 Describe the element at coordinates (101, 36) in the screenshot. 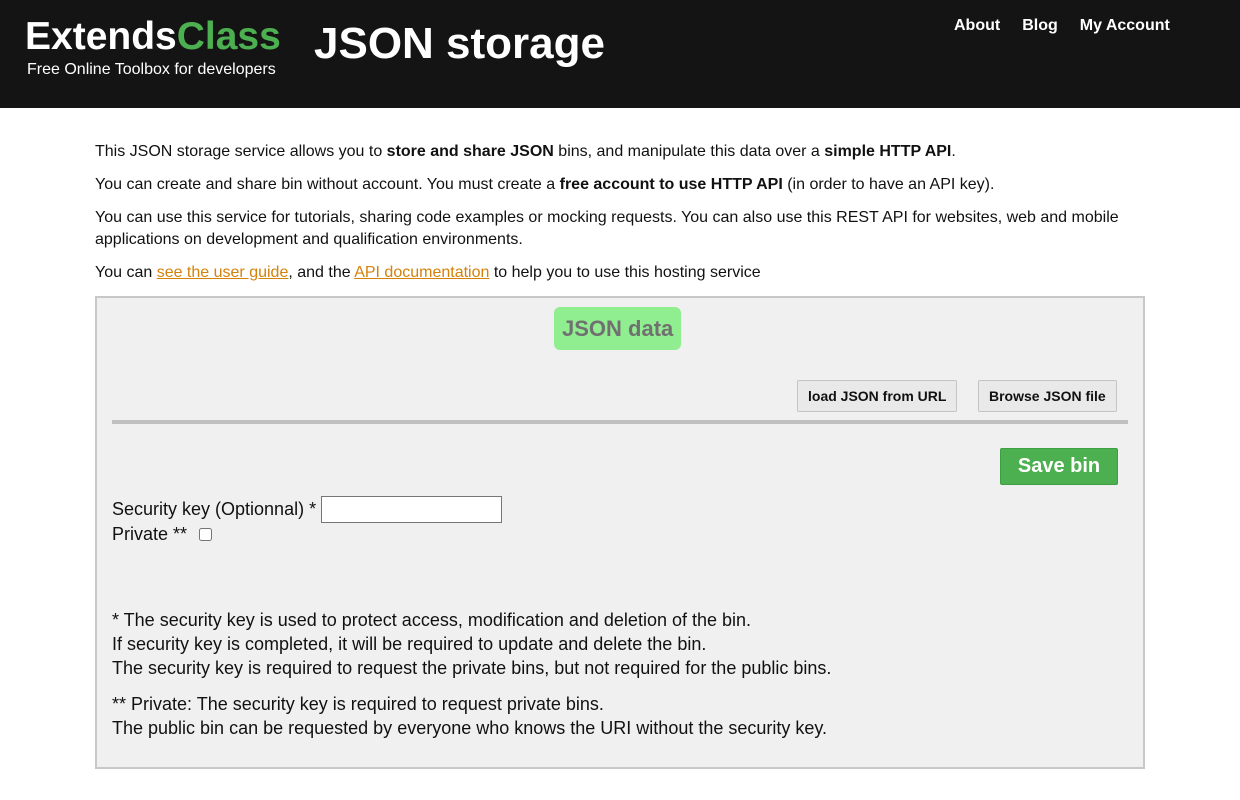

I see `brand-name: Extends` at that location.